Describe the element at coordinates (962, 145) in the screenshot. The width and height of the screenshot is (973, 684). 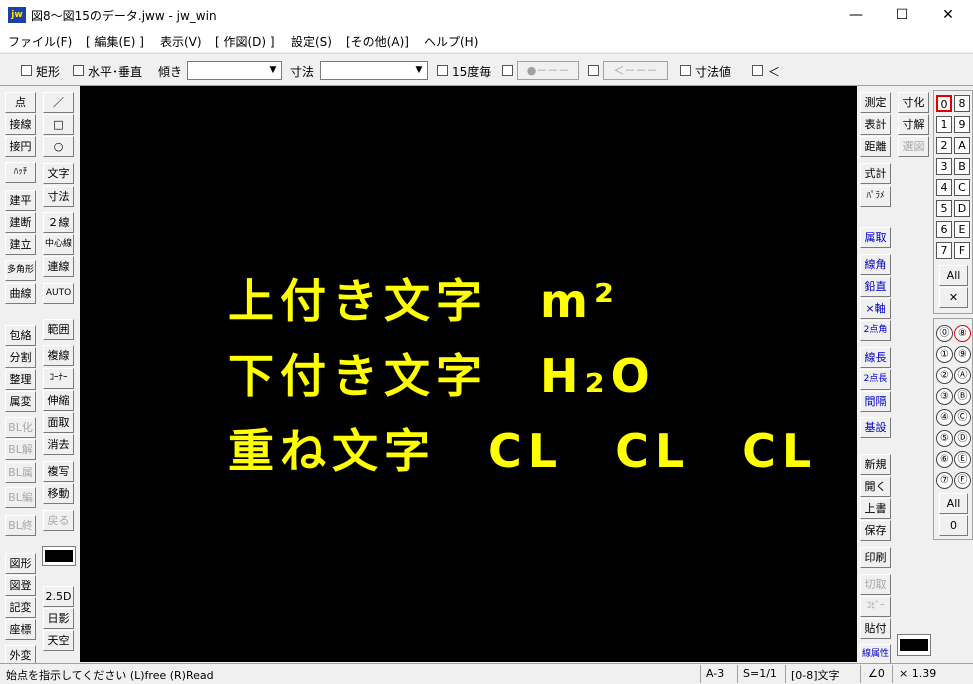
I see `layer-a-button: A` at that location.